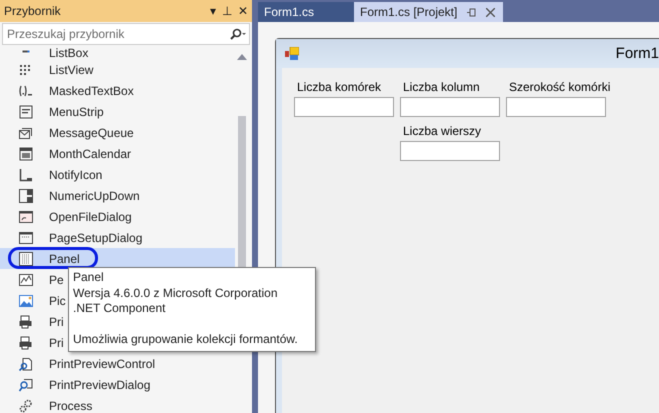  What do you see at coordinates (176, 293) in the screenshot?
I see `tooltip-text: Wersja 4.6.0.0 z Microsoft Corporation` at bounding box center [176, 293].